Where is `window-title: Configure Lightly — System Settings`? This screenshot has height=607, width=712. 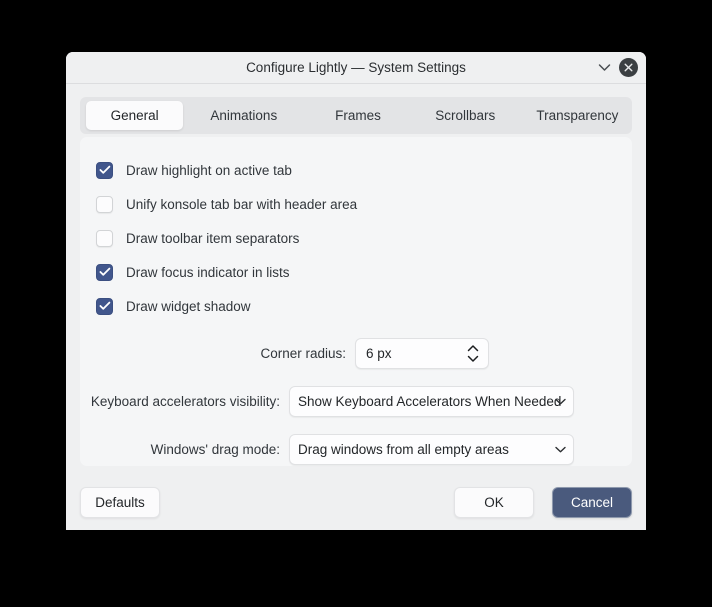
window-title: Configure Lightly — System Settings is located at coordinates (356, 67).